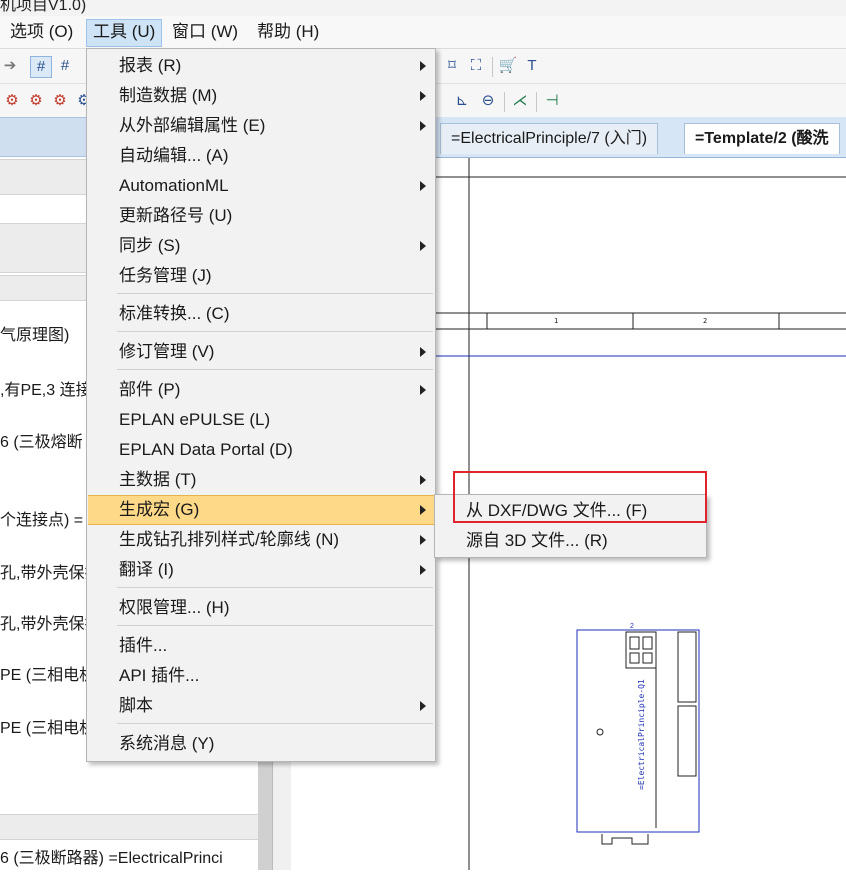 The image size is (846, 875). Describe the element at coordinates (12, 101) in the screenshot. I see `symbol-icon: ⚙` at that location.